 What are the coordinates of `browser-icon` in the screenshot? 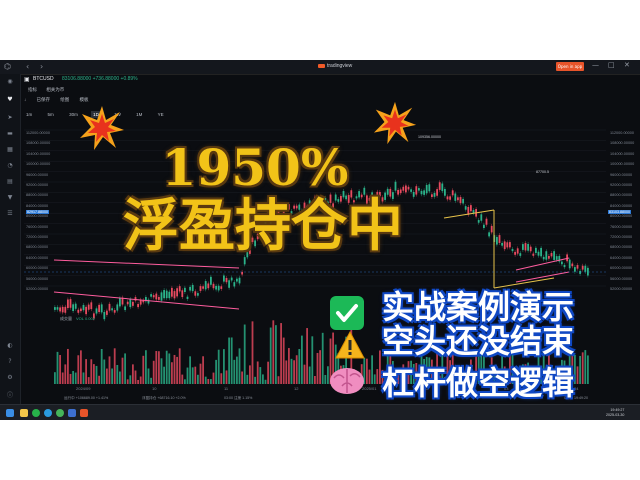 It's located at (48, 413).